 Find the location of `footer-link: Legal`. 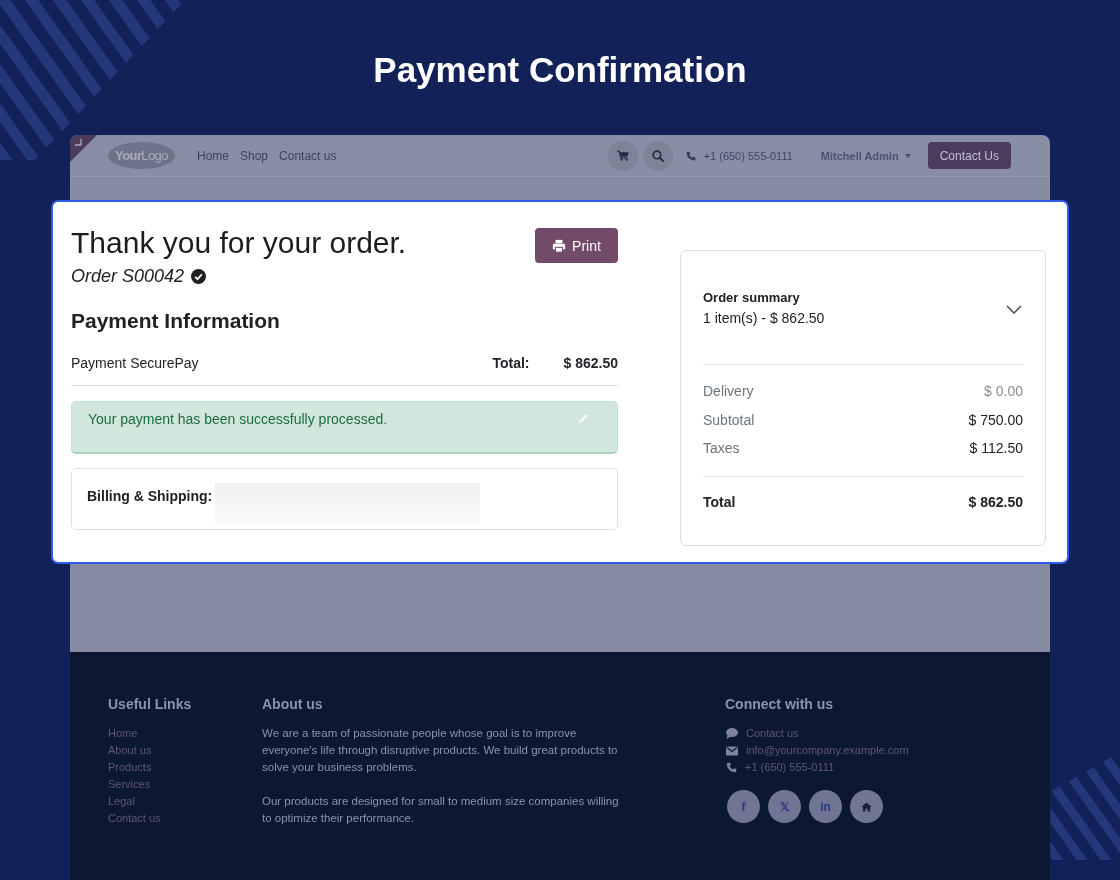

footer-link: Legal is located at coordinates (121, 801).